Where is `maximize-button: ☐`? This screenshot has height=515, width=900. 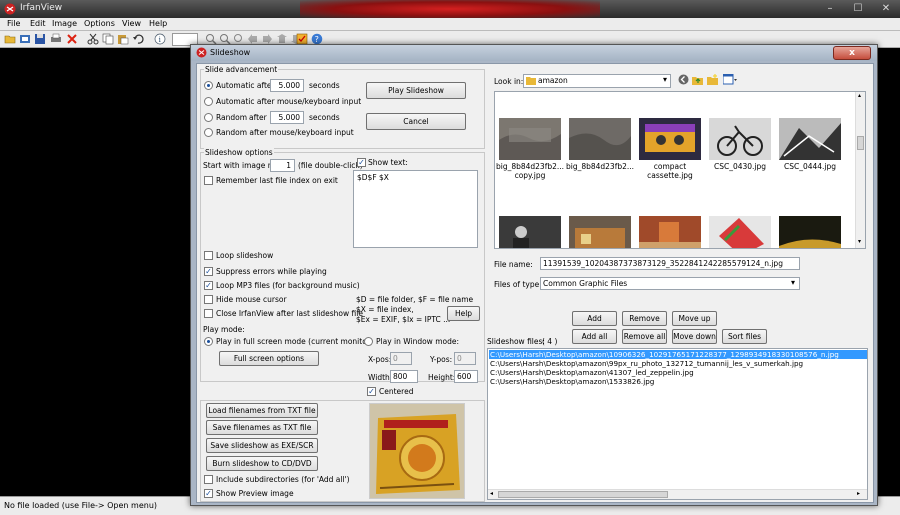
maximize-button: ☐ is located at coordinates (858, 9).